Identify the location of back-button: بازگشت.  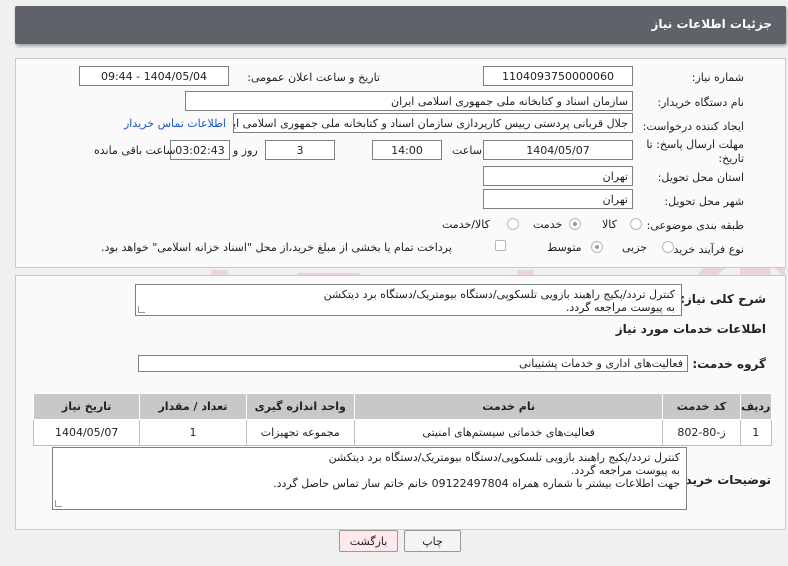
(368, 541).